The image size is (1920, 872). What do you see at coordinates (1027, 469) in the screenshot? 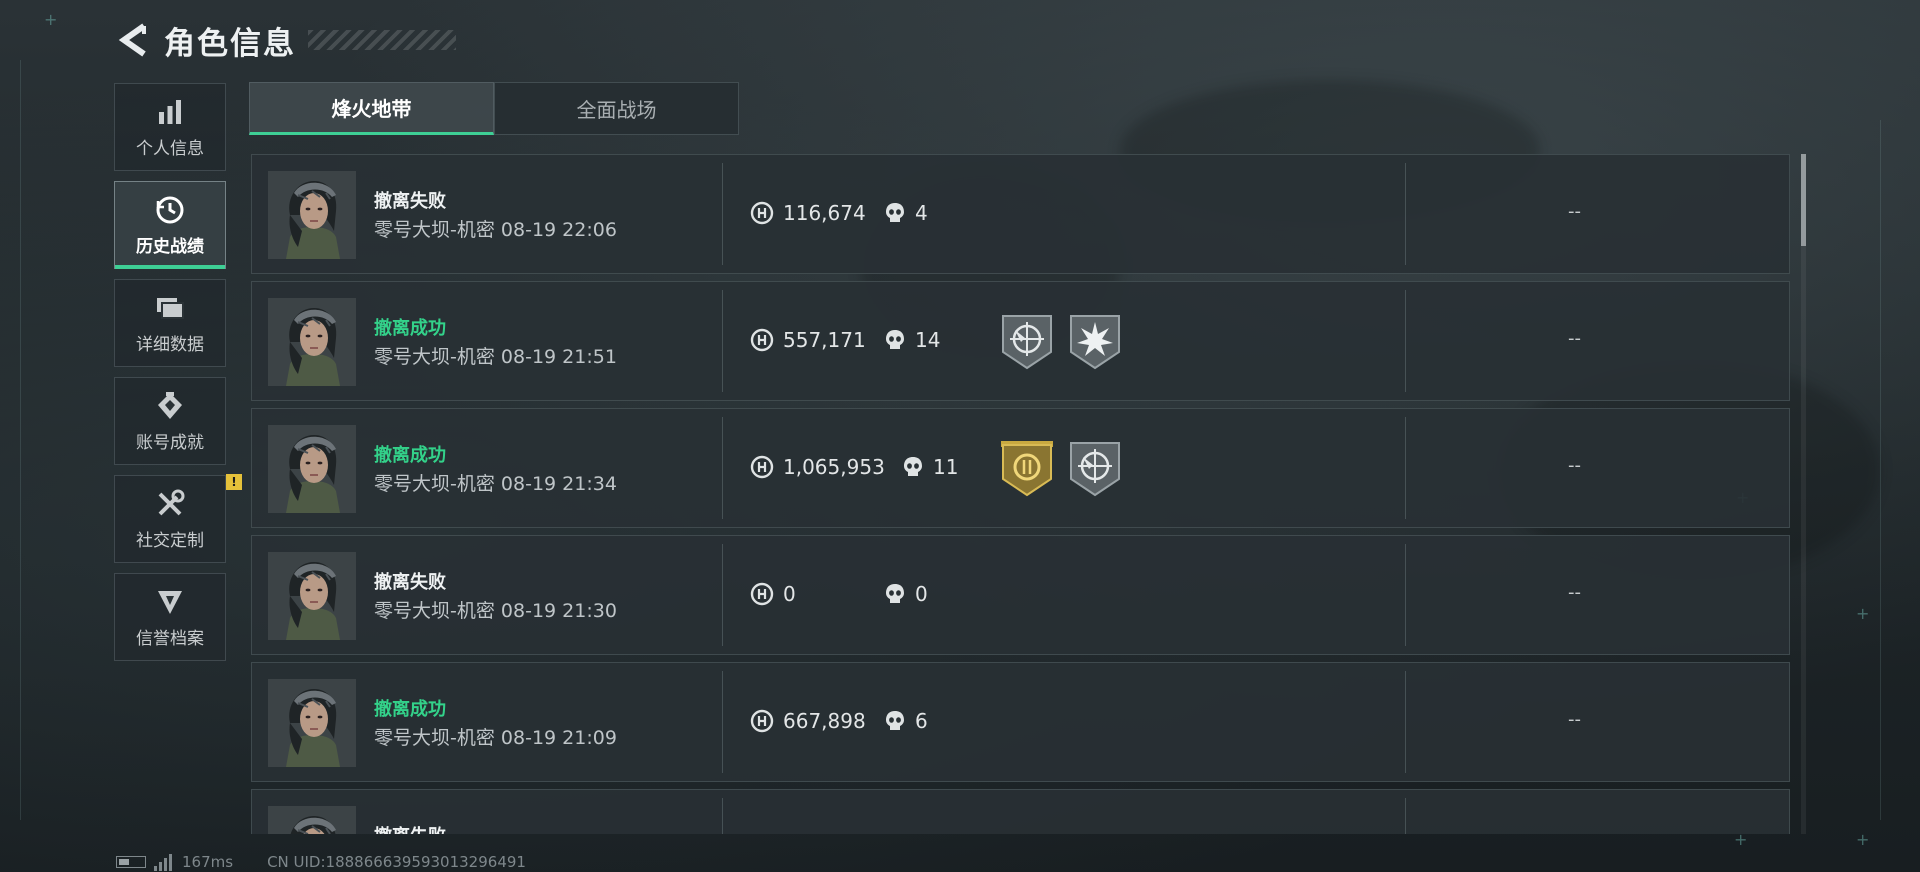
I see `gold-coin-medal-icon` at bounding box center [1027, 469].